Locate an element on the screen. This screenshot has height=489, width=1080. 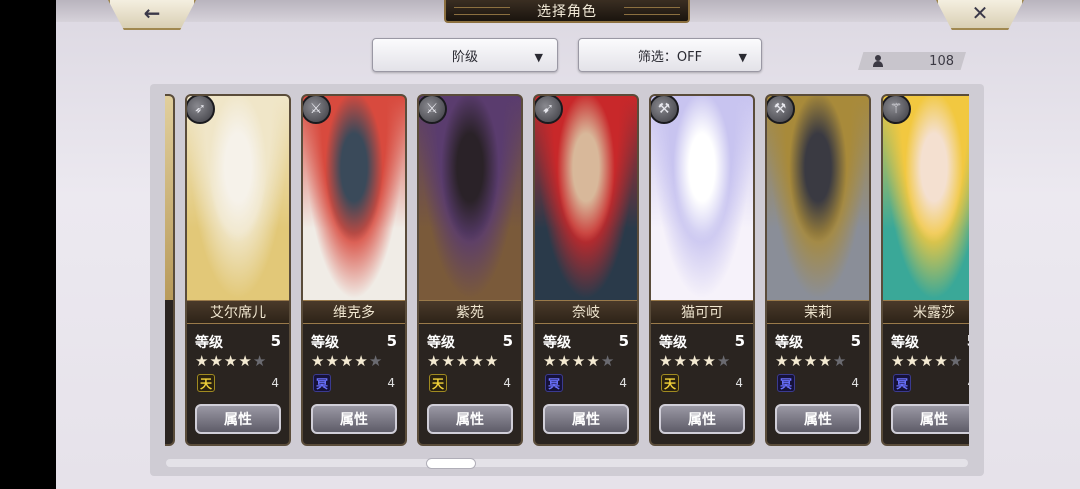
character-card: ⚔ 紫苑 等级 5 ★ ★ ★ ★ ★ 天 4 属性 is located at coordinates (470, 270).